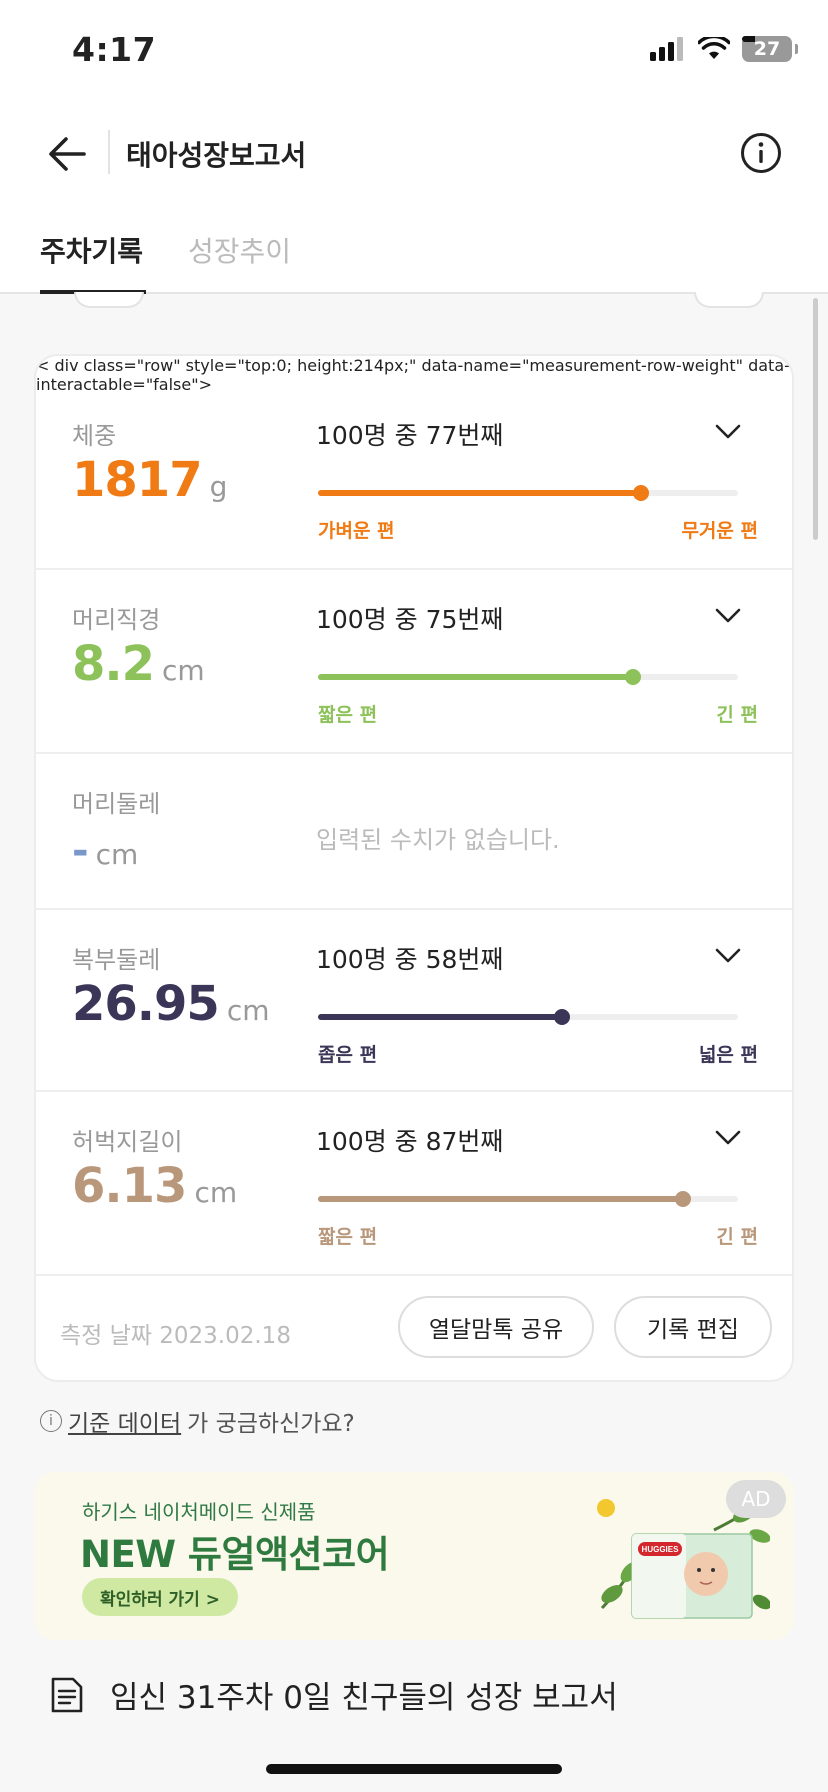  Describe the element at coordinates (137, 480) in the screenshot. I see `measurement-value: 1817` at that location.